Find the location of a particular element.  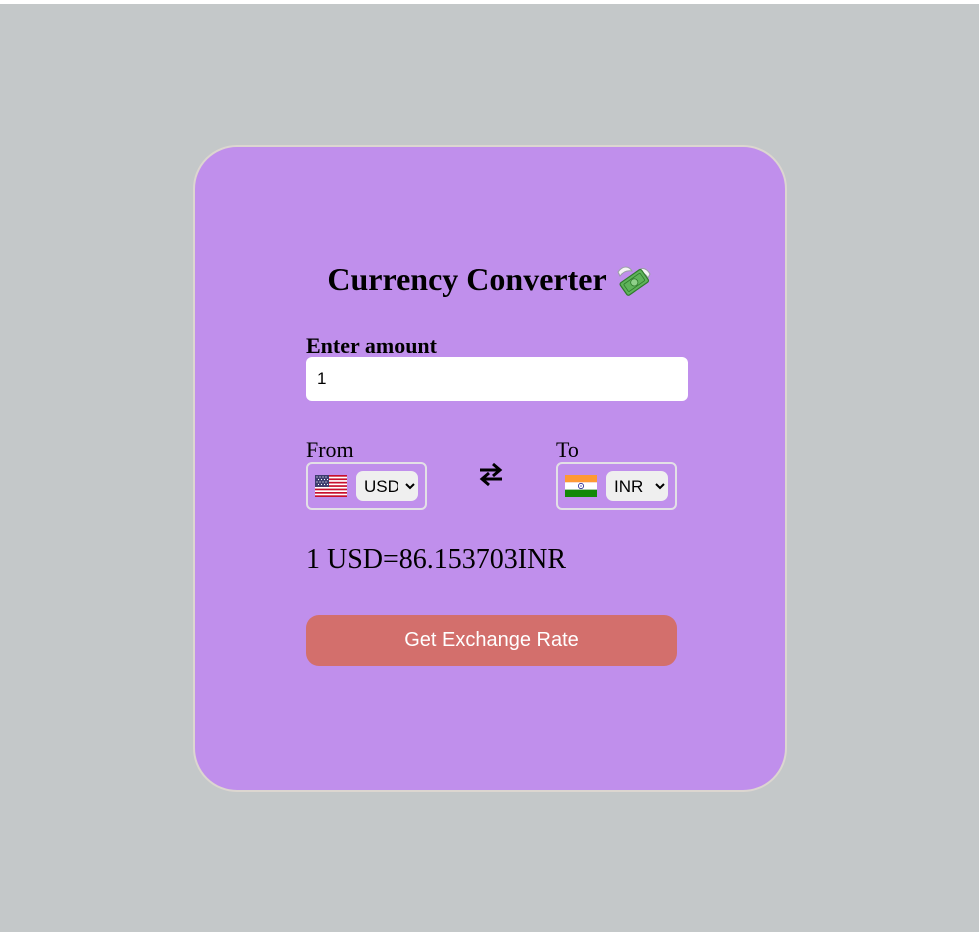

page-title: Currency Converter is located at coordinates (490, 279).